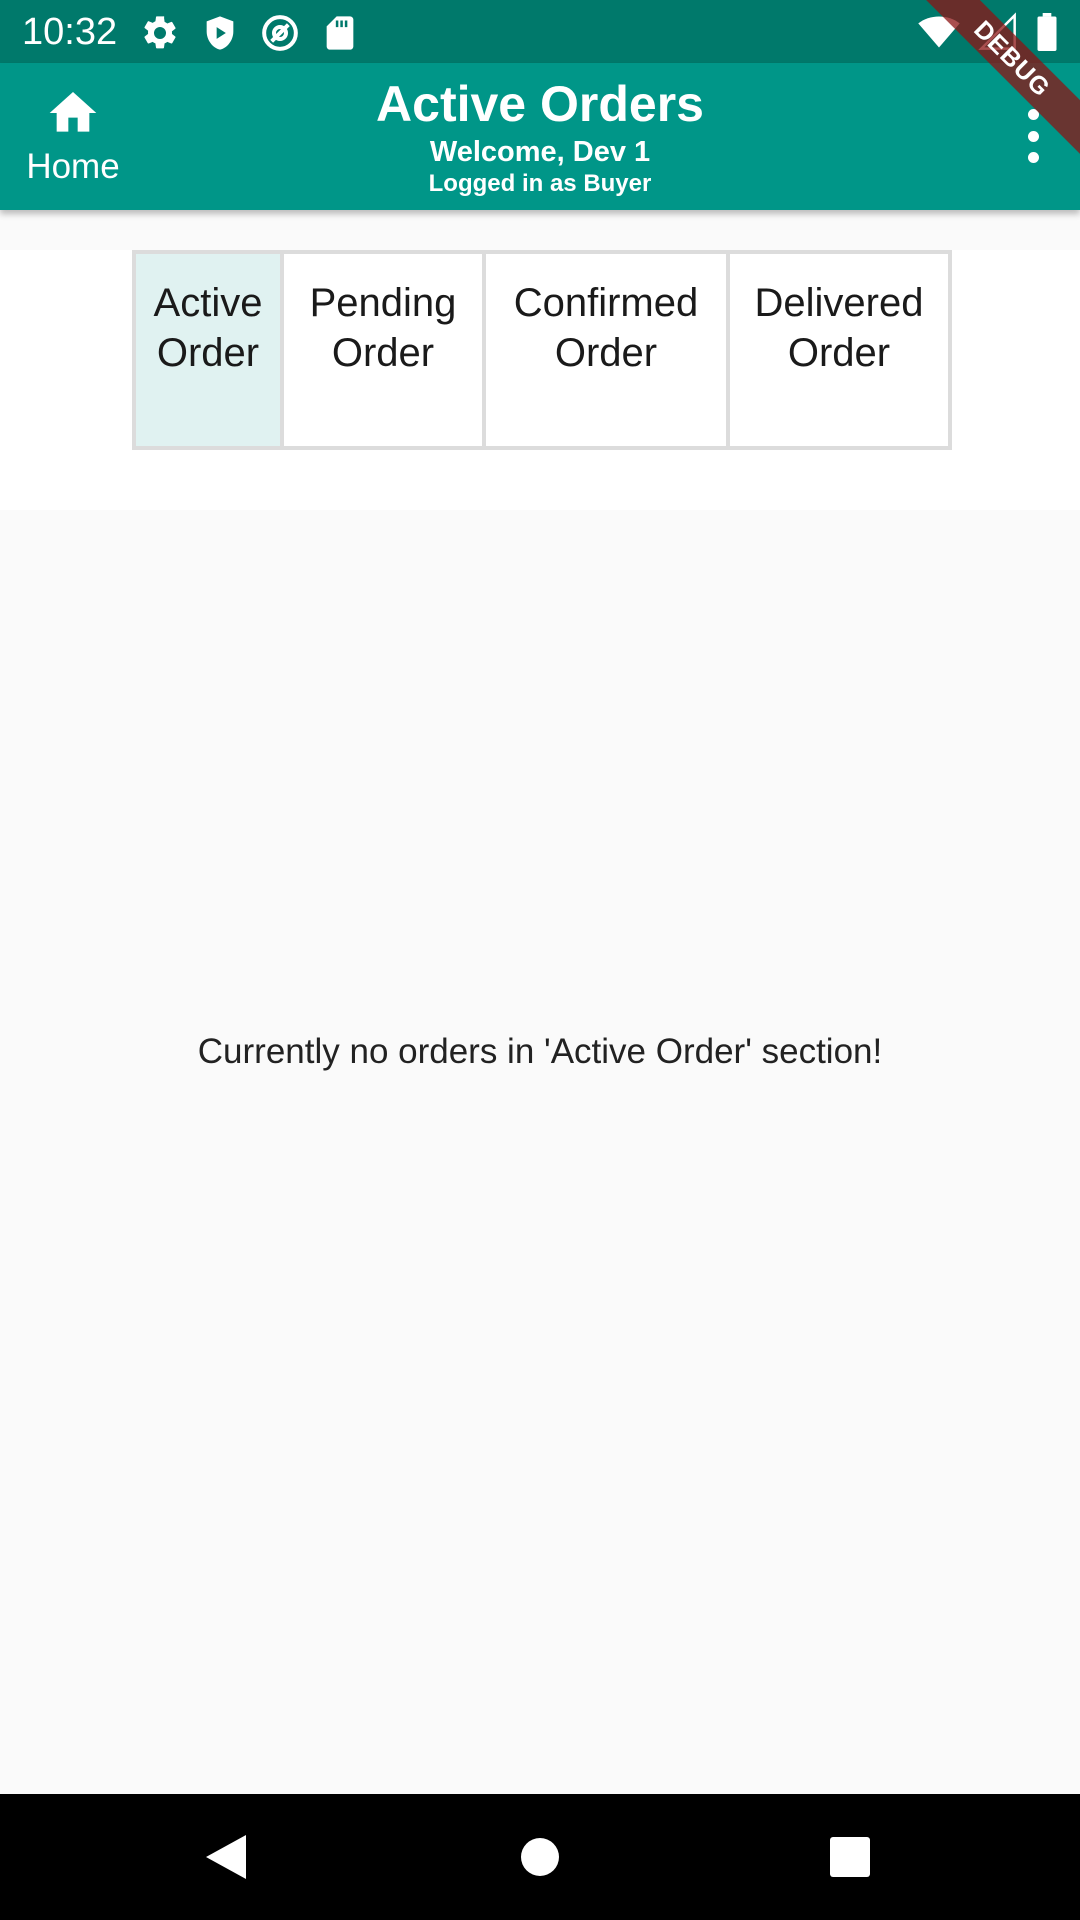 This screenshot has height=1920, width=1080. I want to click on sd-card-icon, so click(340, 33).